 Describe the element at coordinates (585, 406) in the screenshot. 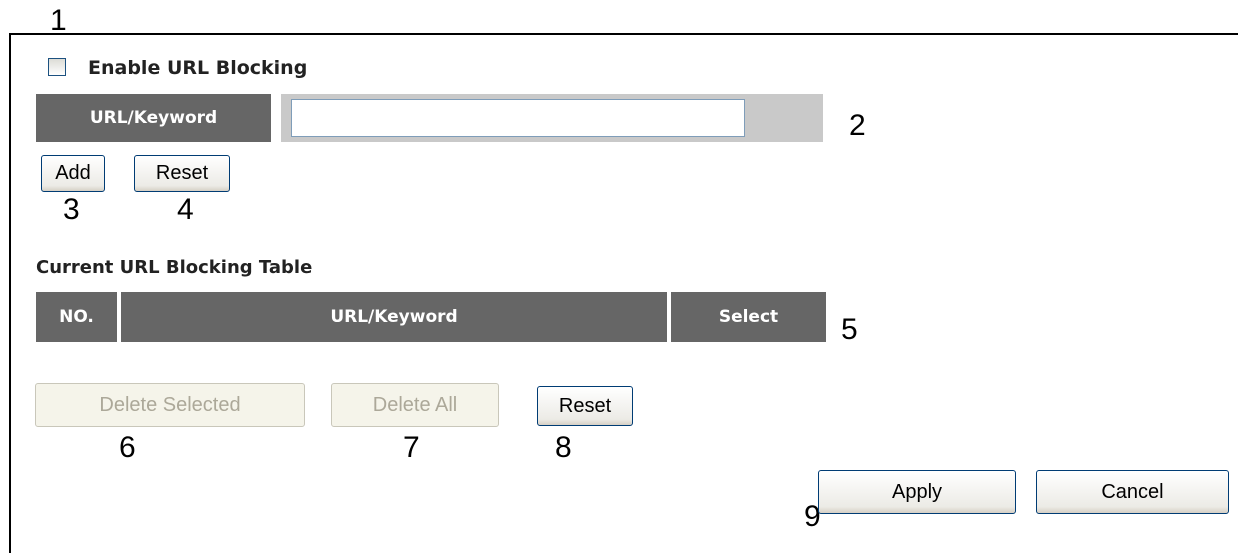

I see `reset-button-bottom: Reset` at that location.